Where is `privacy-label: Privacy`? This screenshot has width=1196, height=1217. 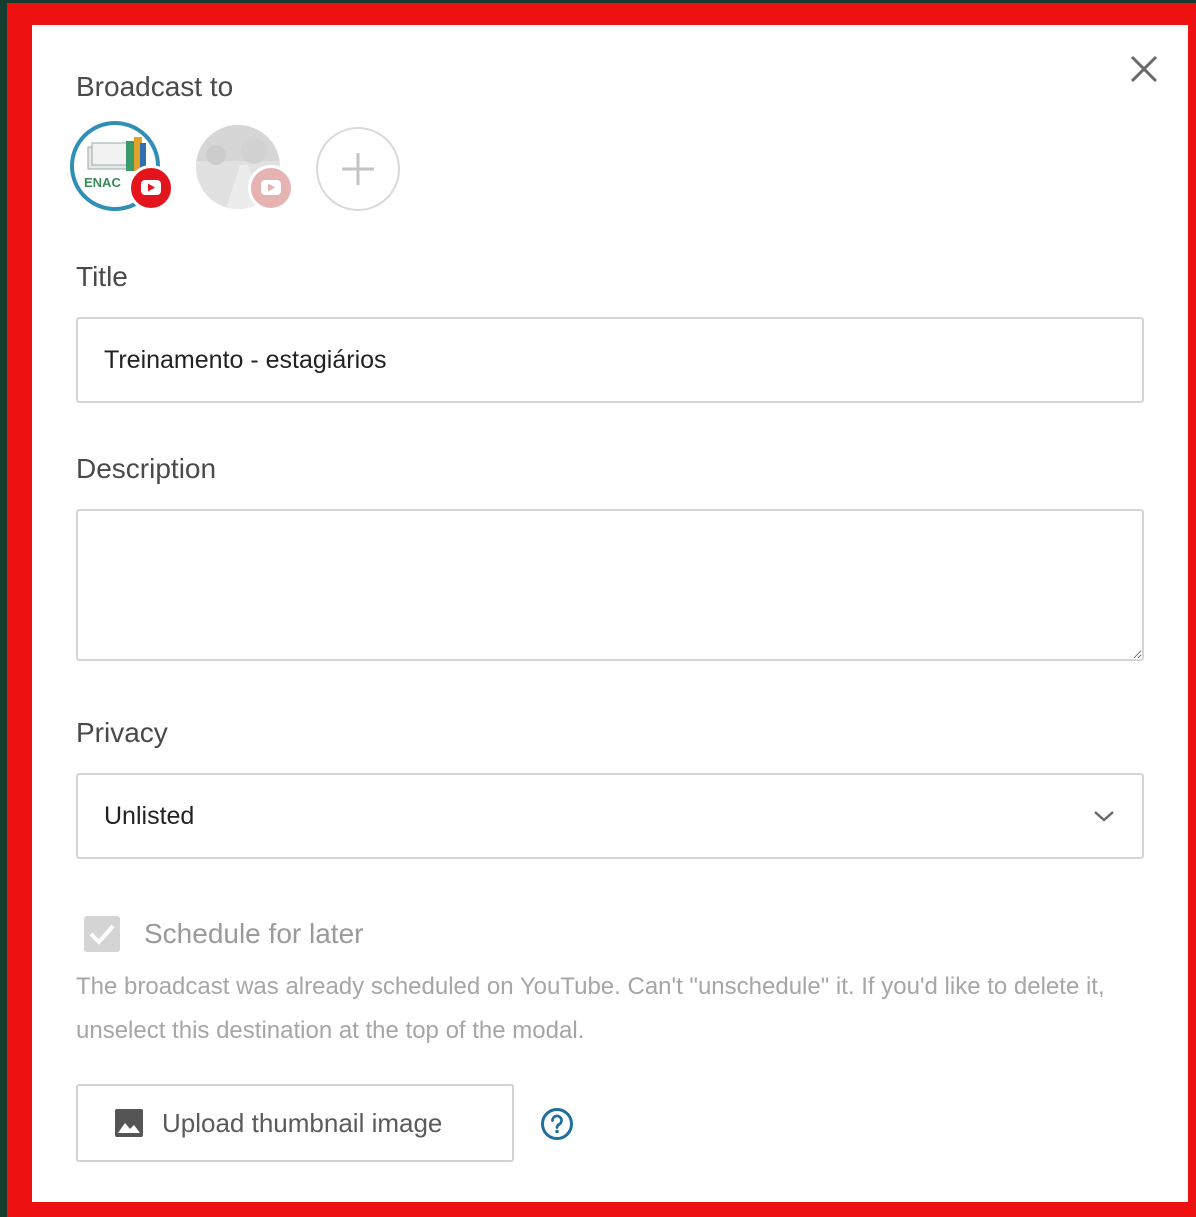
privacy-label: Privacy is located at coordinates (122, 732).